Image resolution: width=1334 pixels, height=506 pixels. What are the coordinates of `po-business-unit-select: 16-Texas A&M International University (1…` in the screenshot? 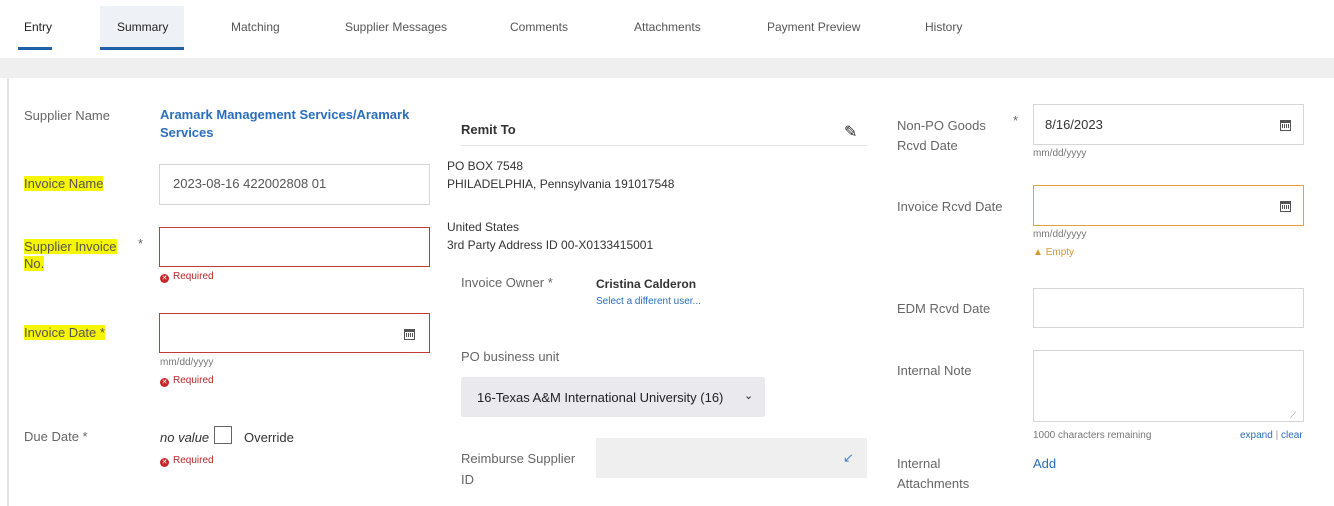 It's located at (613, 397).